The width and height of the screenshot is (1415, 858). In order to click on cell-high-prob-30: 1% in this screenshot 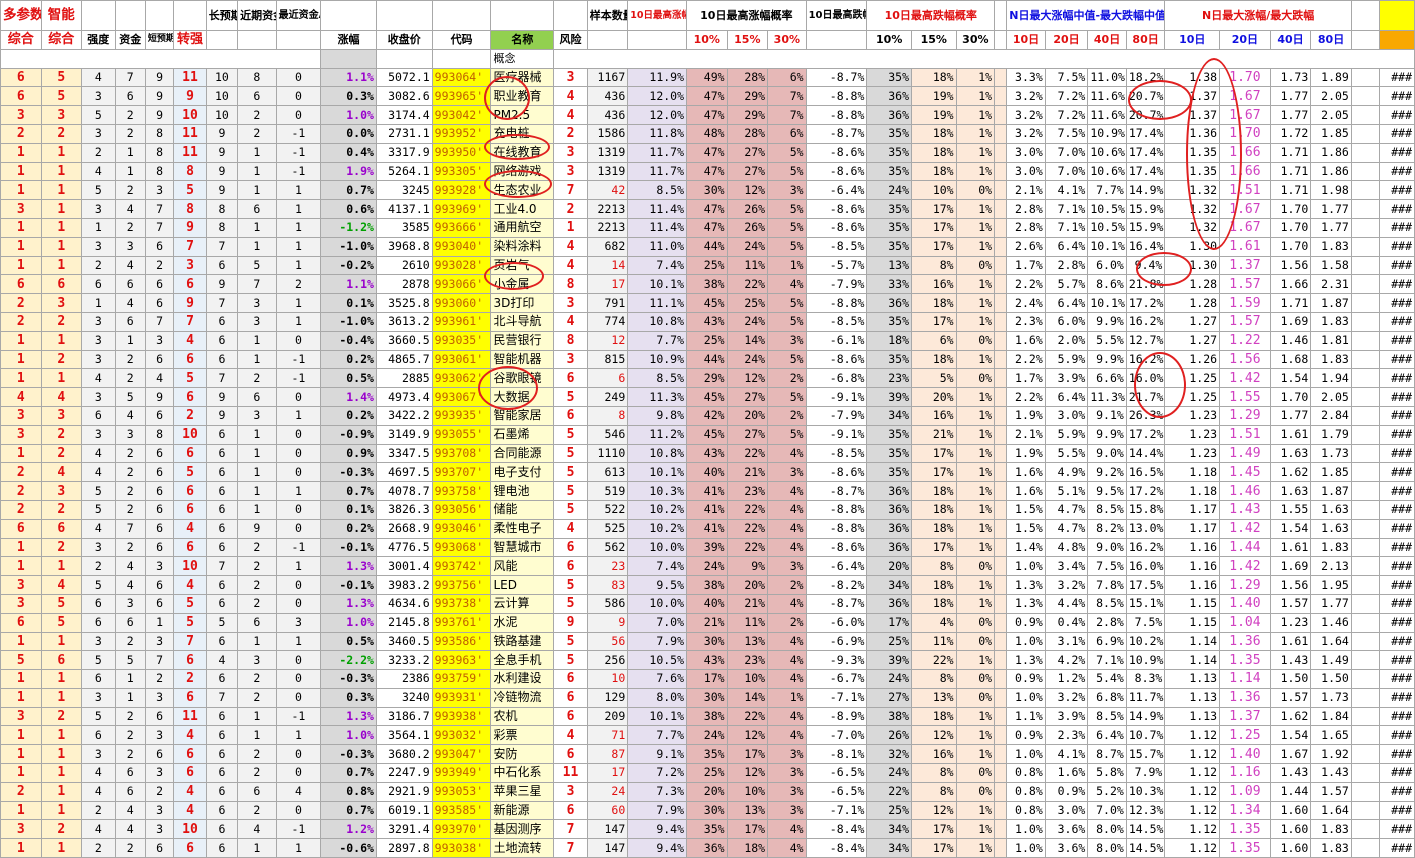, I will do `click(787, 697)`.